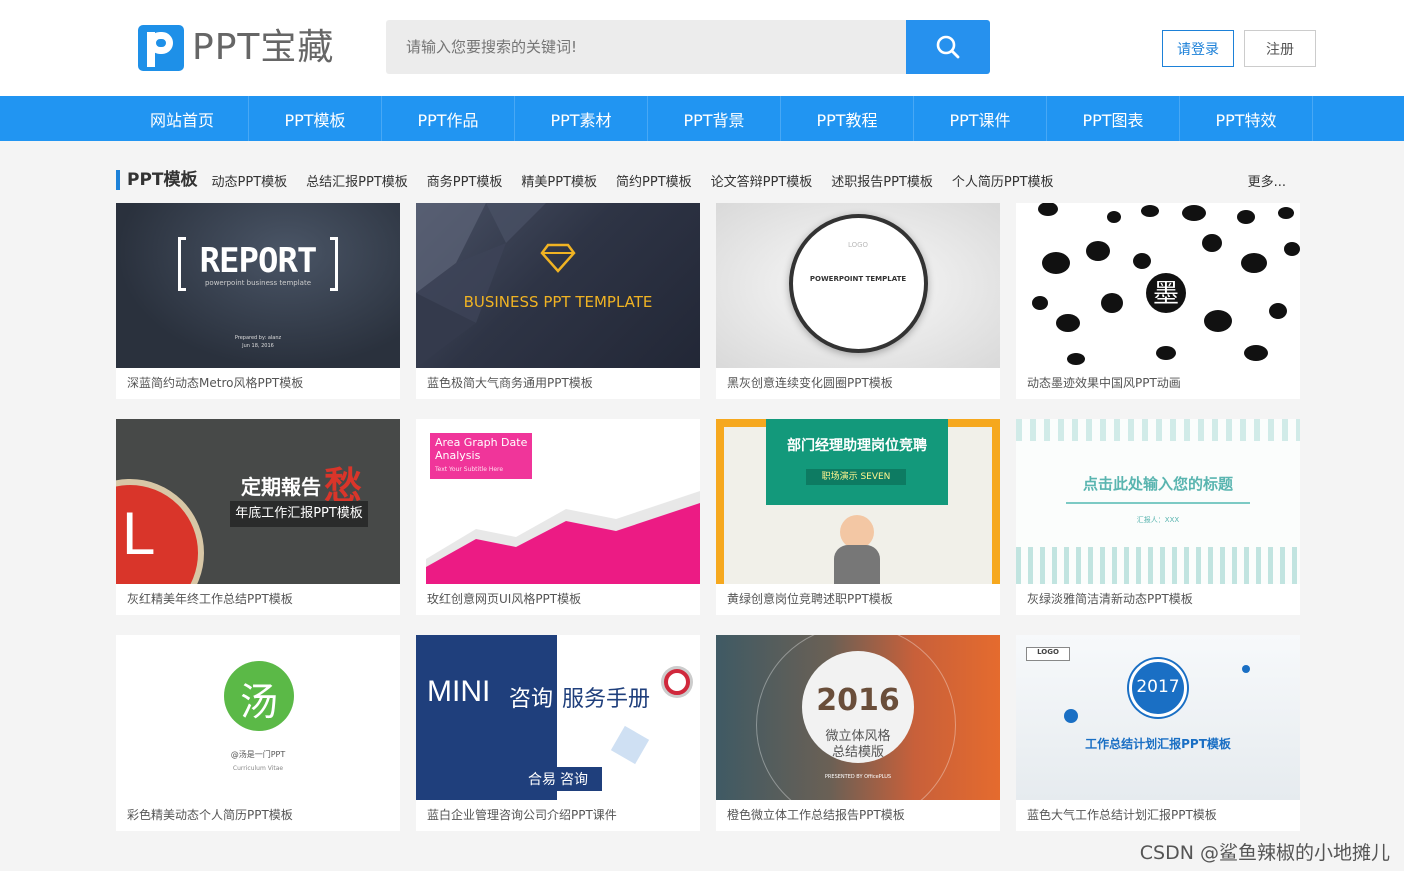 Image resolution: width=1404 pixels, height=871 pixels. I want to click on nav-item-ppt-tutorials: PPT教程, so click(847, 118).